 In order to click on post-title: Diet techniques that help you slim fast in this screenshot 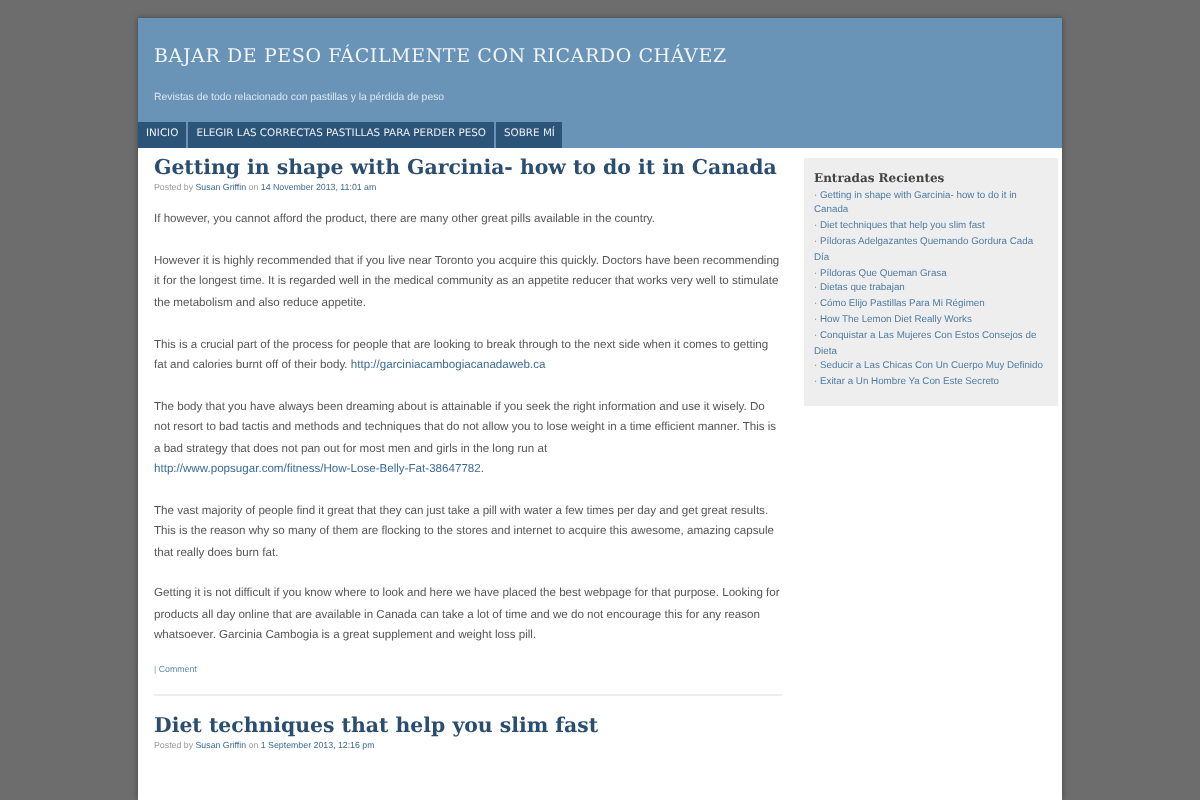, I will do `click(468, 726)`.